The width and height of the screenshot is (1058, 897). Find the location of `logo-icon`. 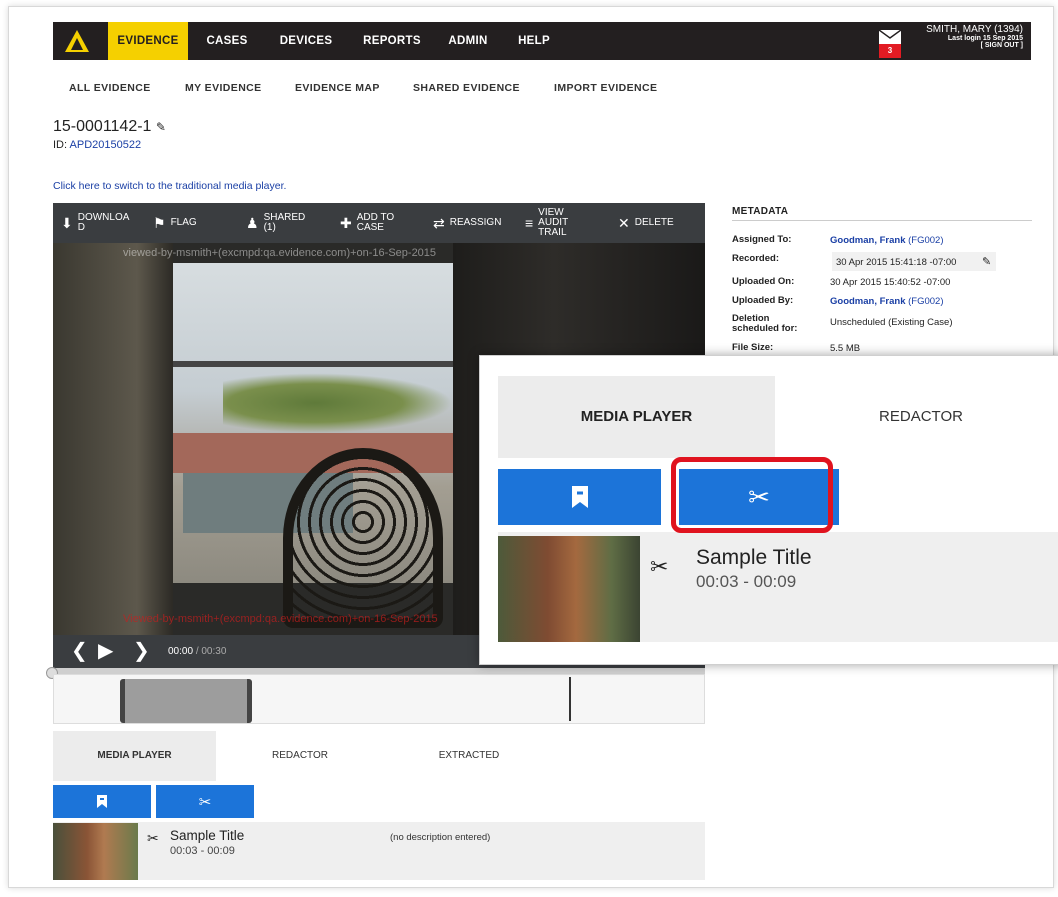

logo-icon is located at coordinates (77, 41).